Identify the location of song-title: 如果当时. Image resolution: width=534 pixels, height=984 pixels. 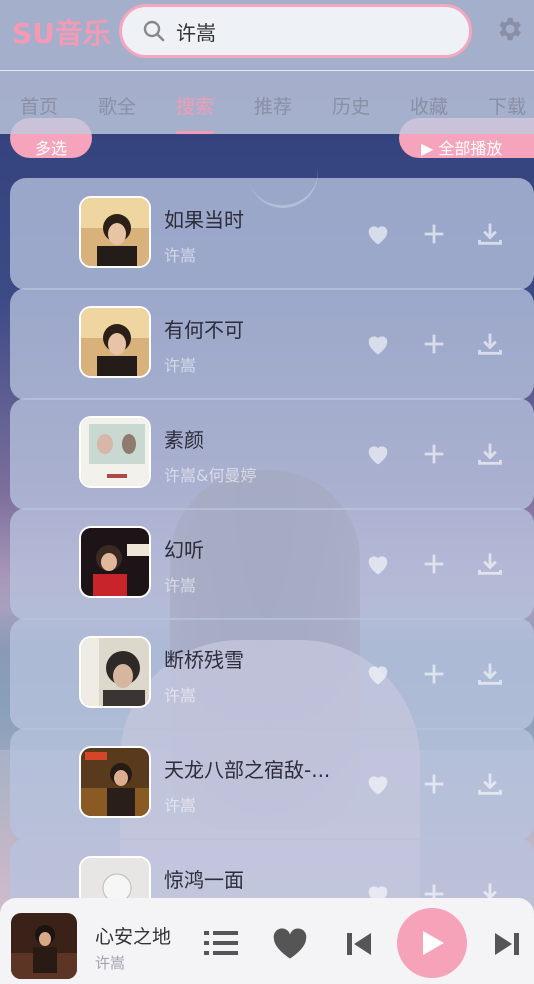
(204, 220).